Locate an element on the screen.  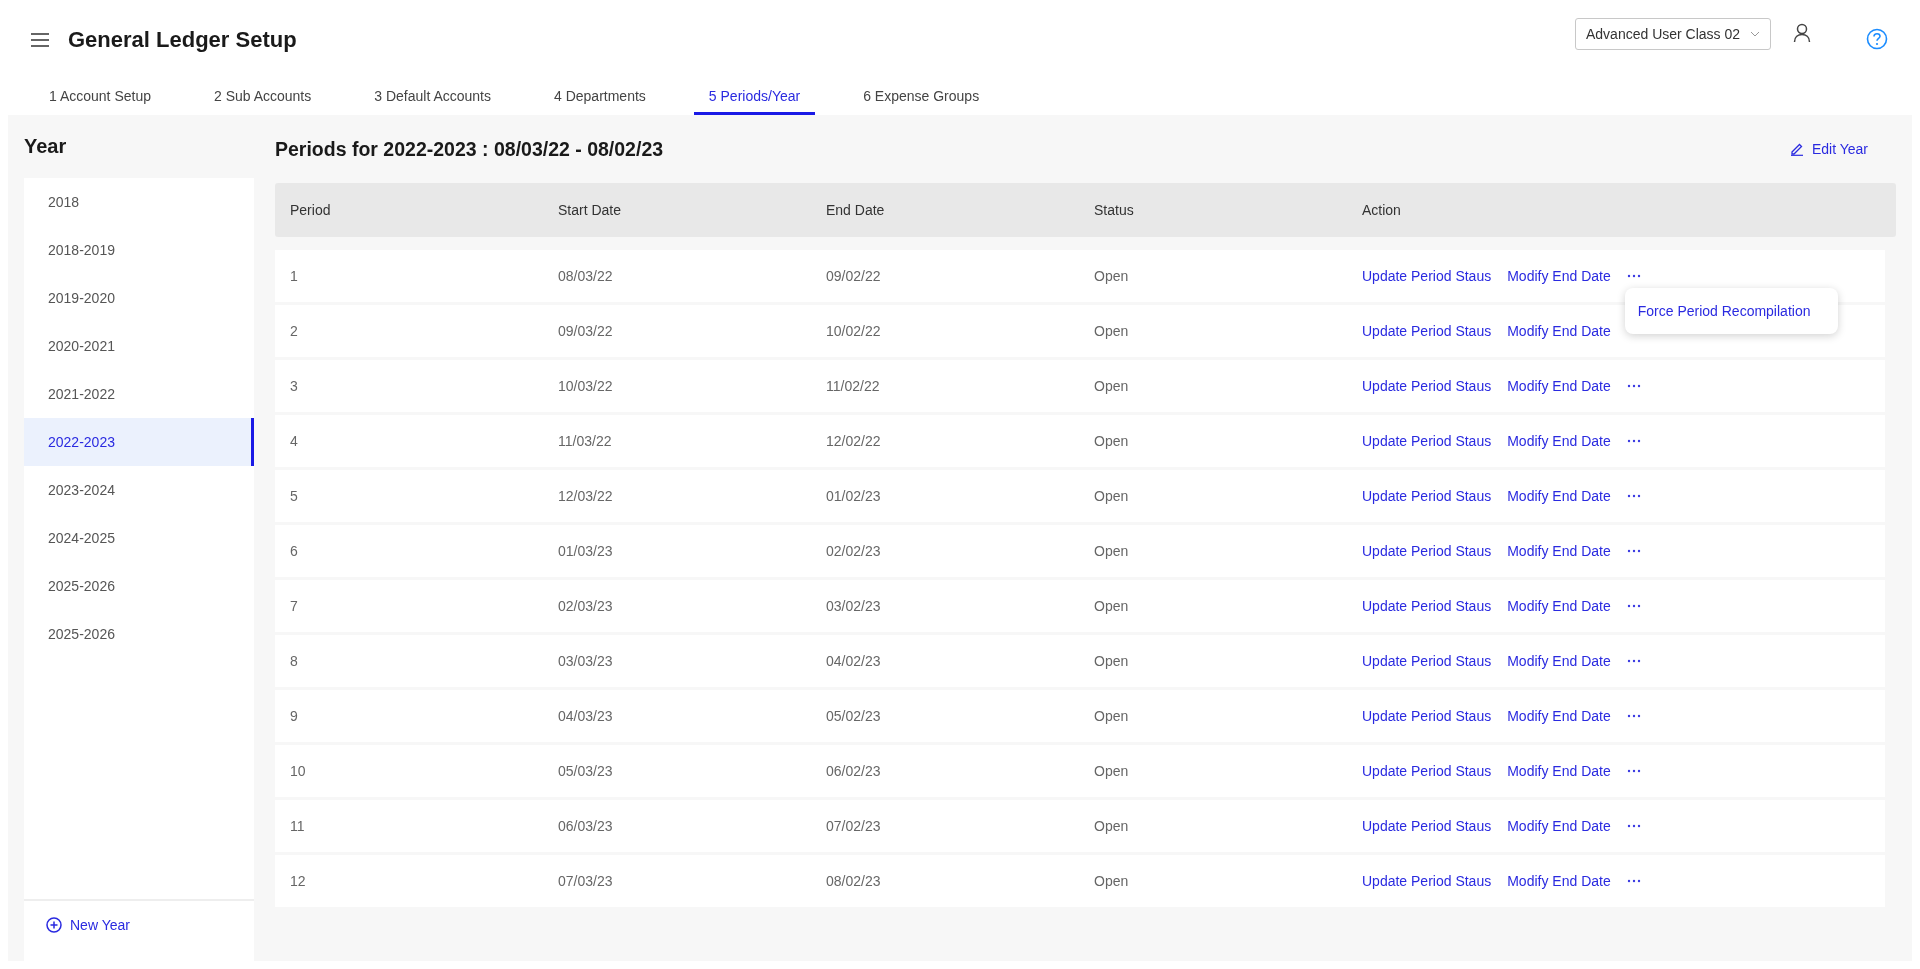
help-icon is located at coordinates (1877, 39).